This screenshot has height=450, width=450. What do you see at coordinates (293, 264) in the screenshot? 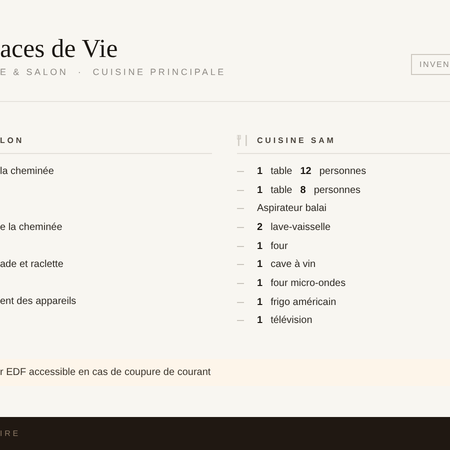
I see `item-name: cave à vin` at bounding box center [293, 264].